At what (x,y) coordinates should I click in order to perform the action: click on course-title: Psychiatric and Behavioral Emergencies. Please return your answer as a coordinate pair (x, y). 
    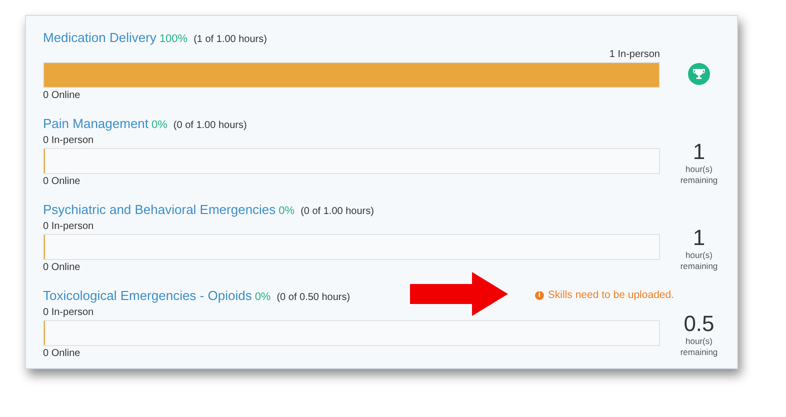
    Looking at the image, I should click on (159, 209).